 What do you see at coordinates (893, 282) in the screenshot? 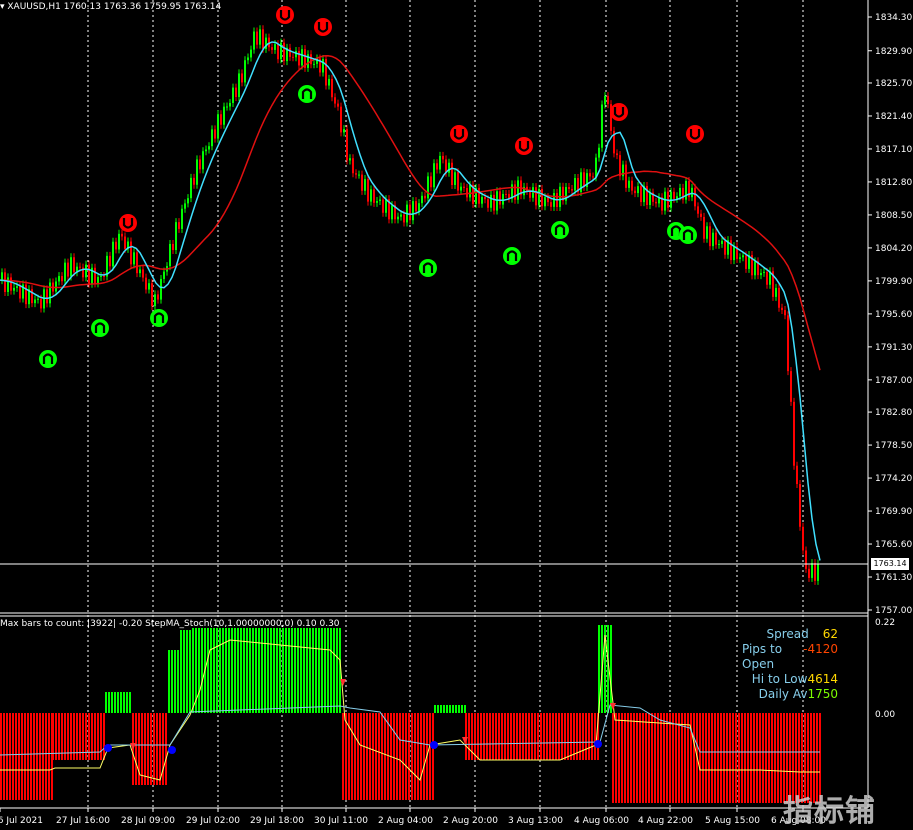
I see `price-tick-label: 1799.90` at bounding box center [893, 282].